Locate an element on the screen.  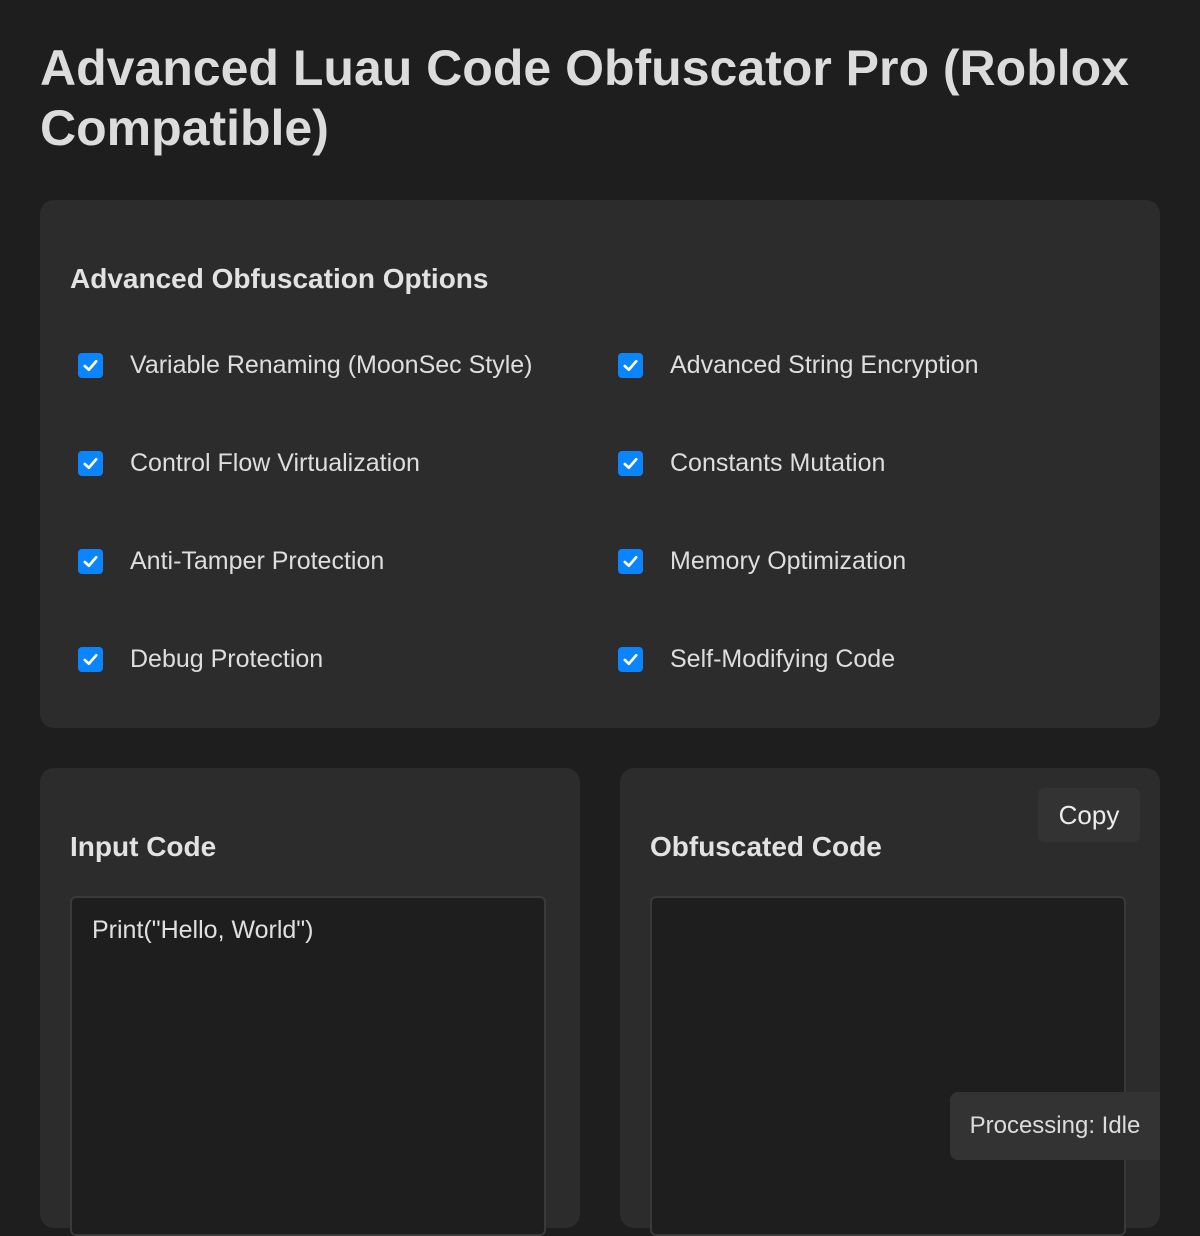
option-memory-optimization: Memory Optimization is located at coordinates (743, 561).